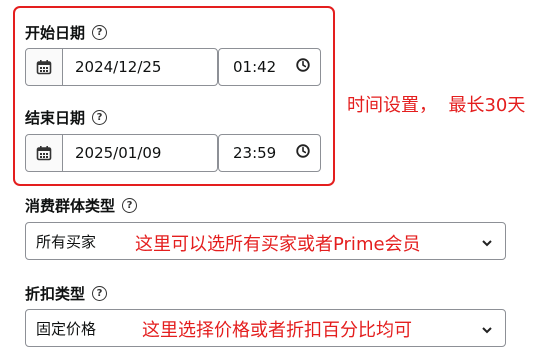 This screenshot has width=554, height=349. I want to click on consumer-group-selected: 所有买家, so click(66, 241).